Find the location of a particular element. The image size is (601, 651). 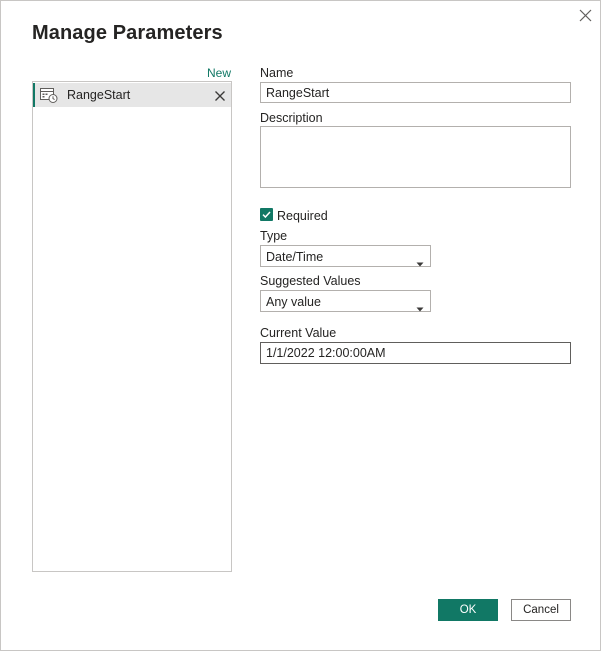

required-checkbox is located at coordinates (266, 214).